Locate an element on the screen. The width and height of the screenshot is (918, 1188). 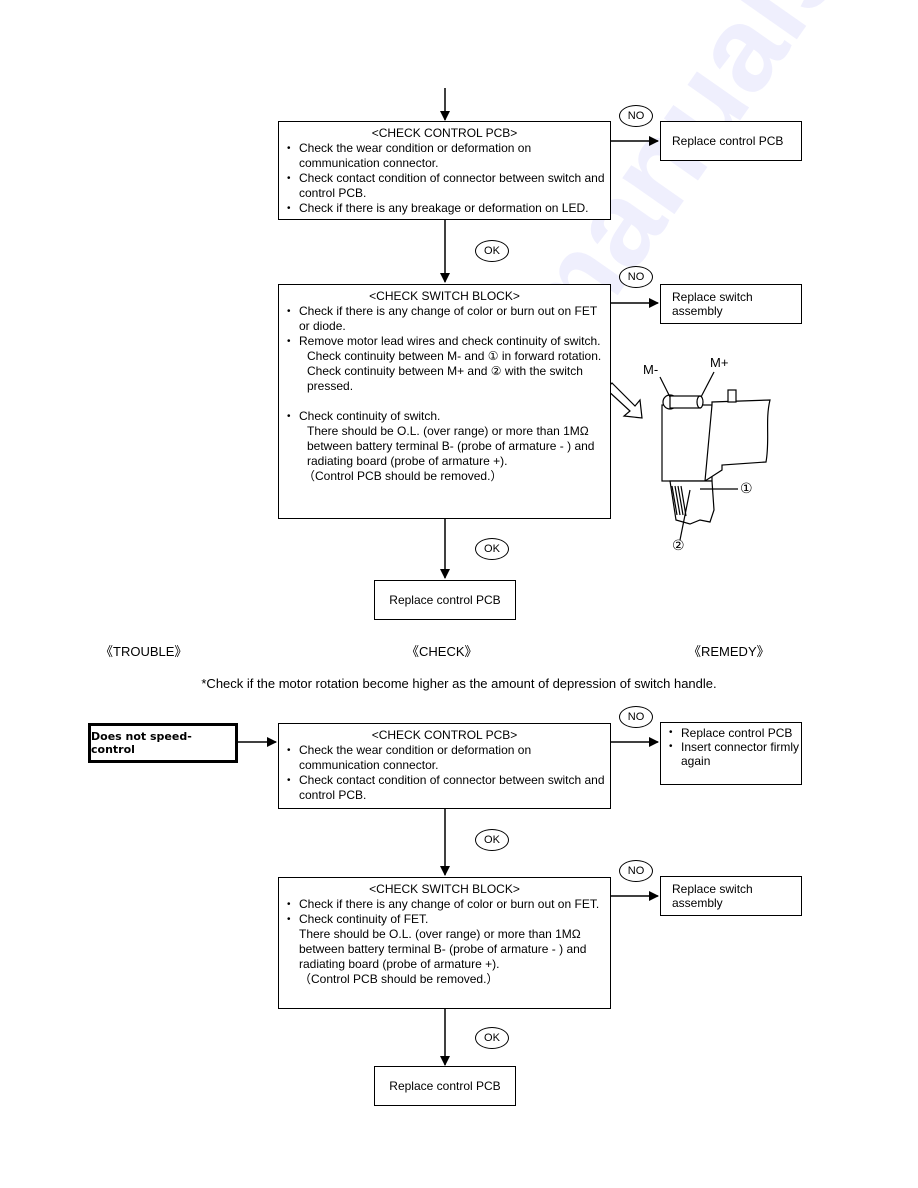
remedy-box-replace-control-pcb: Replace control PCB is located at coordinates (731, 141).